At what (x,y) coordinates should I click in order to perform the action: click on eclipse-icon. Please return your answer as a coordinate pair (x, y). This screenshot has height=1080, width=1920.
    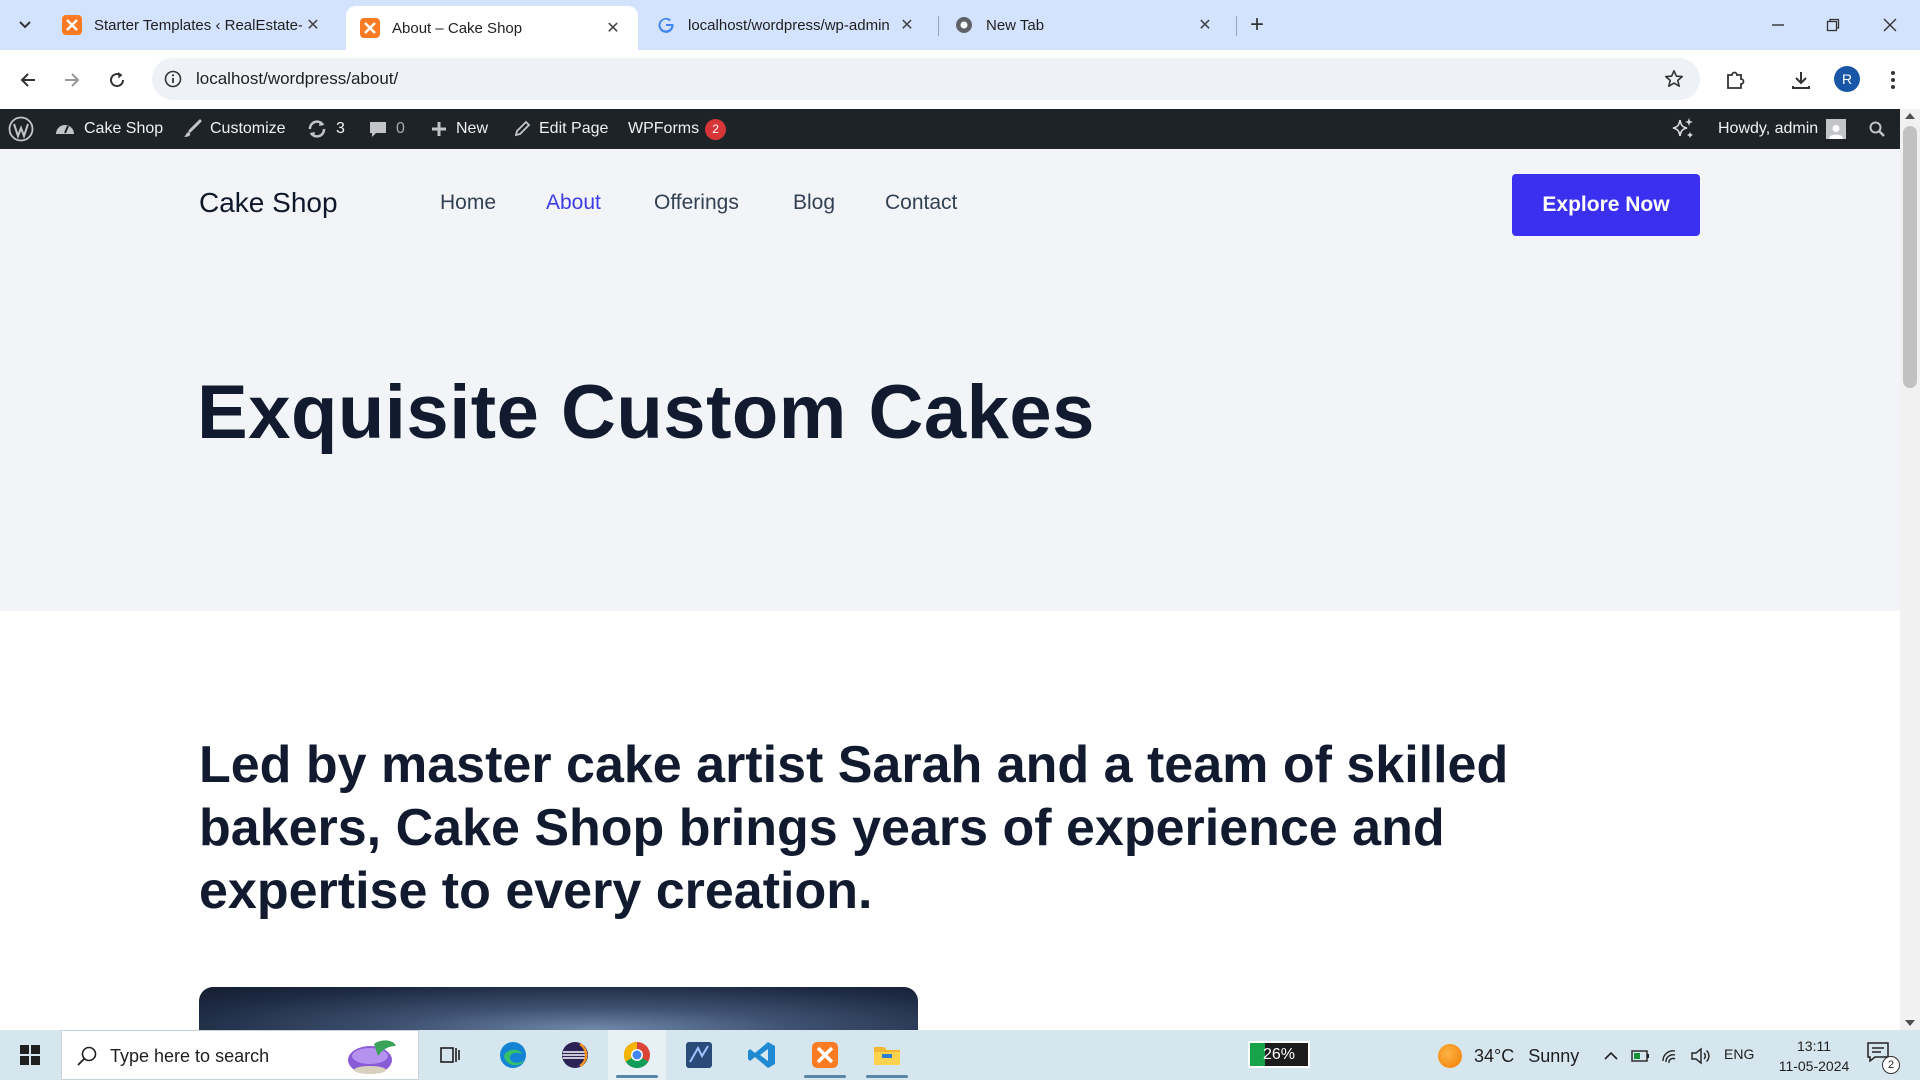
    Looking at the image, I should click on (575, 1055).